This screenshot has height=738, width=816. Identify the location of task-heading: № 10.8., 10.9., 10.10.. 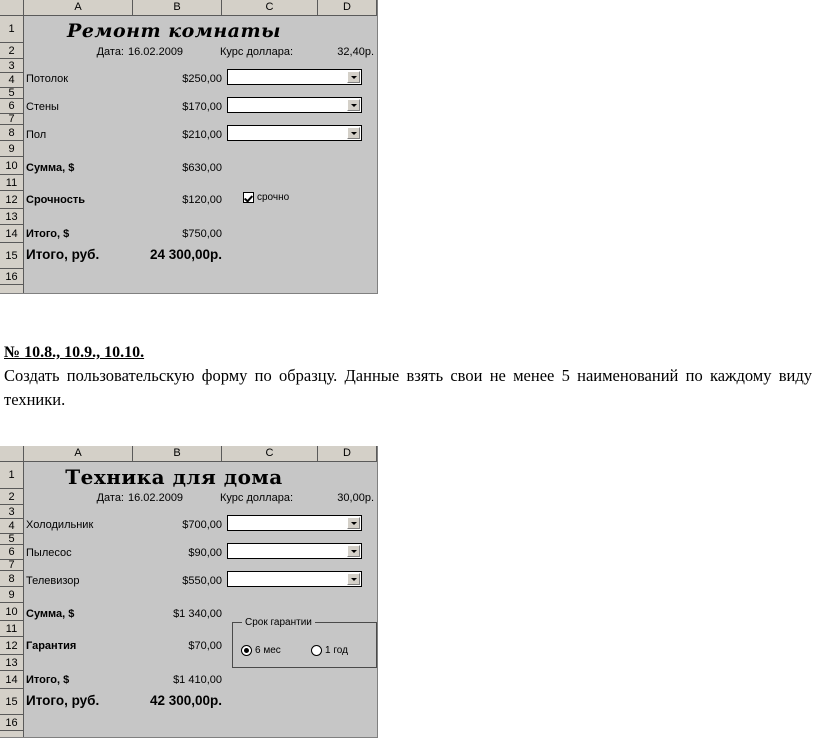
(74, 352).